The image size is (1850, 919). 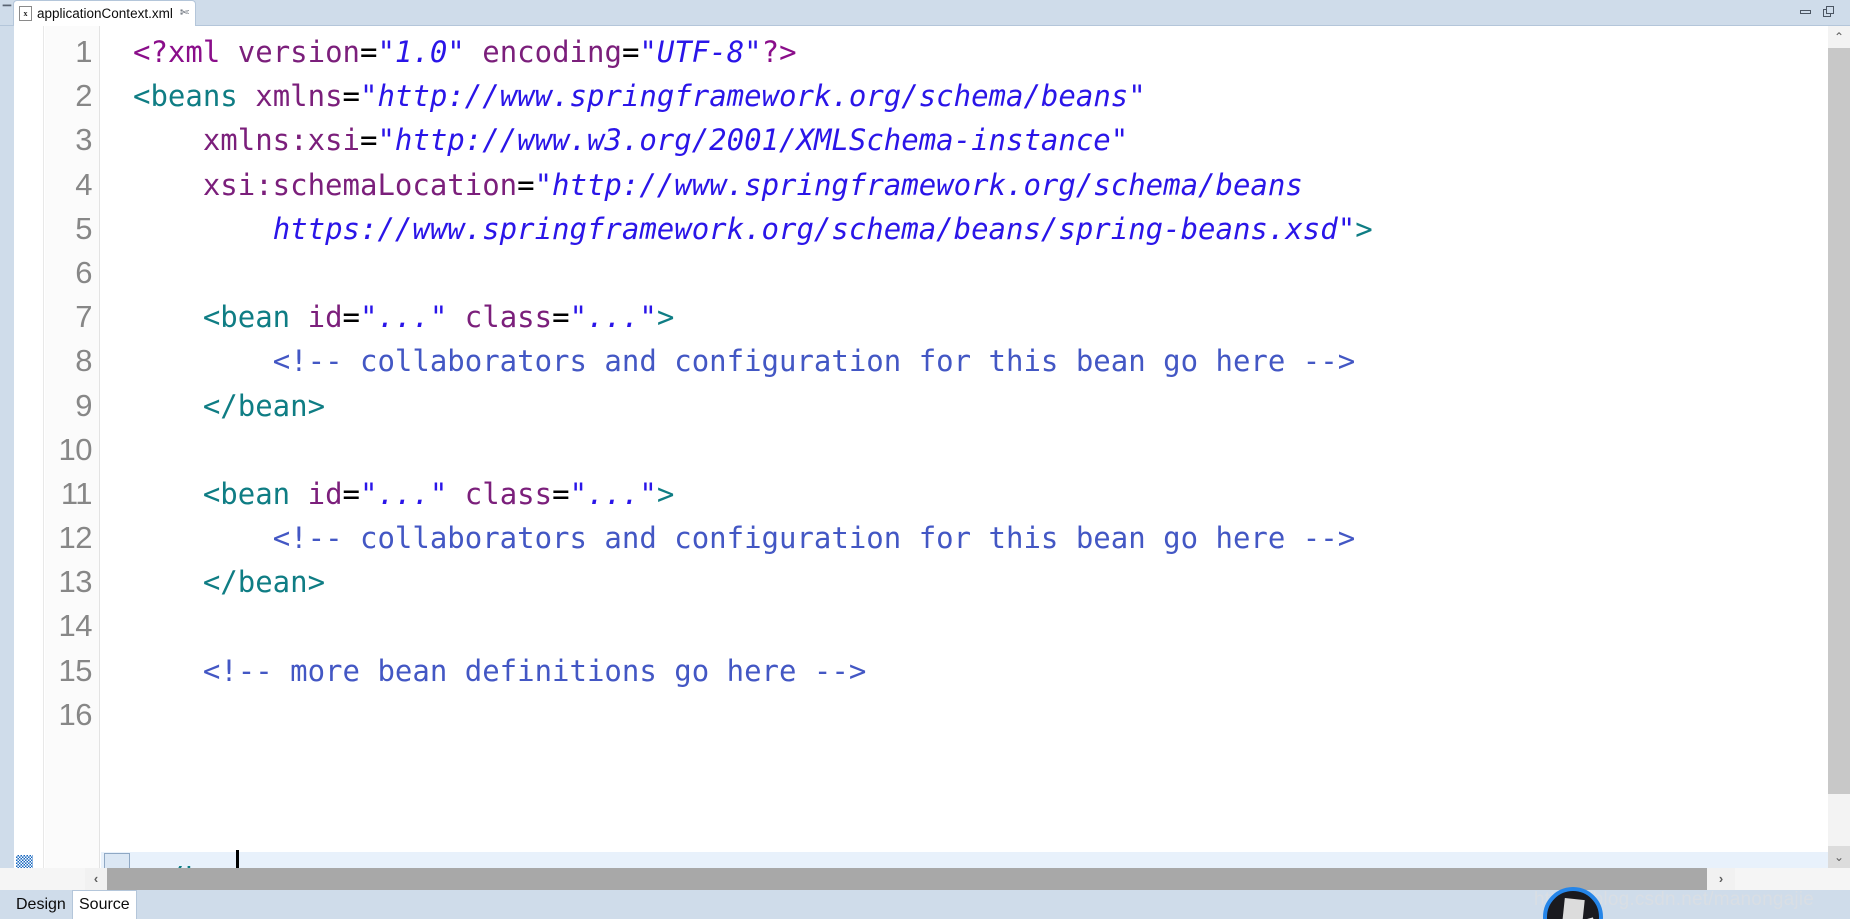 What do you see at coordinates (72, 447) in the screenshot?
I see `line-number-gutter: 1 2 3 4 5 6 7 8 9 10 11 12 13 14 15 16` at bounding box center [72, 447].